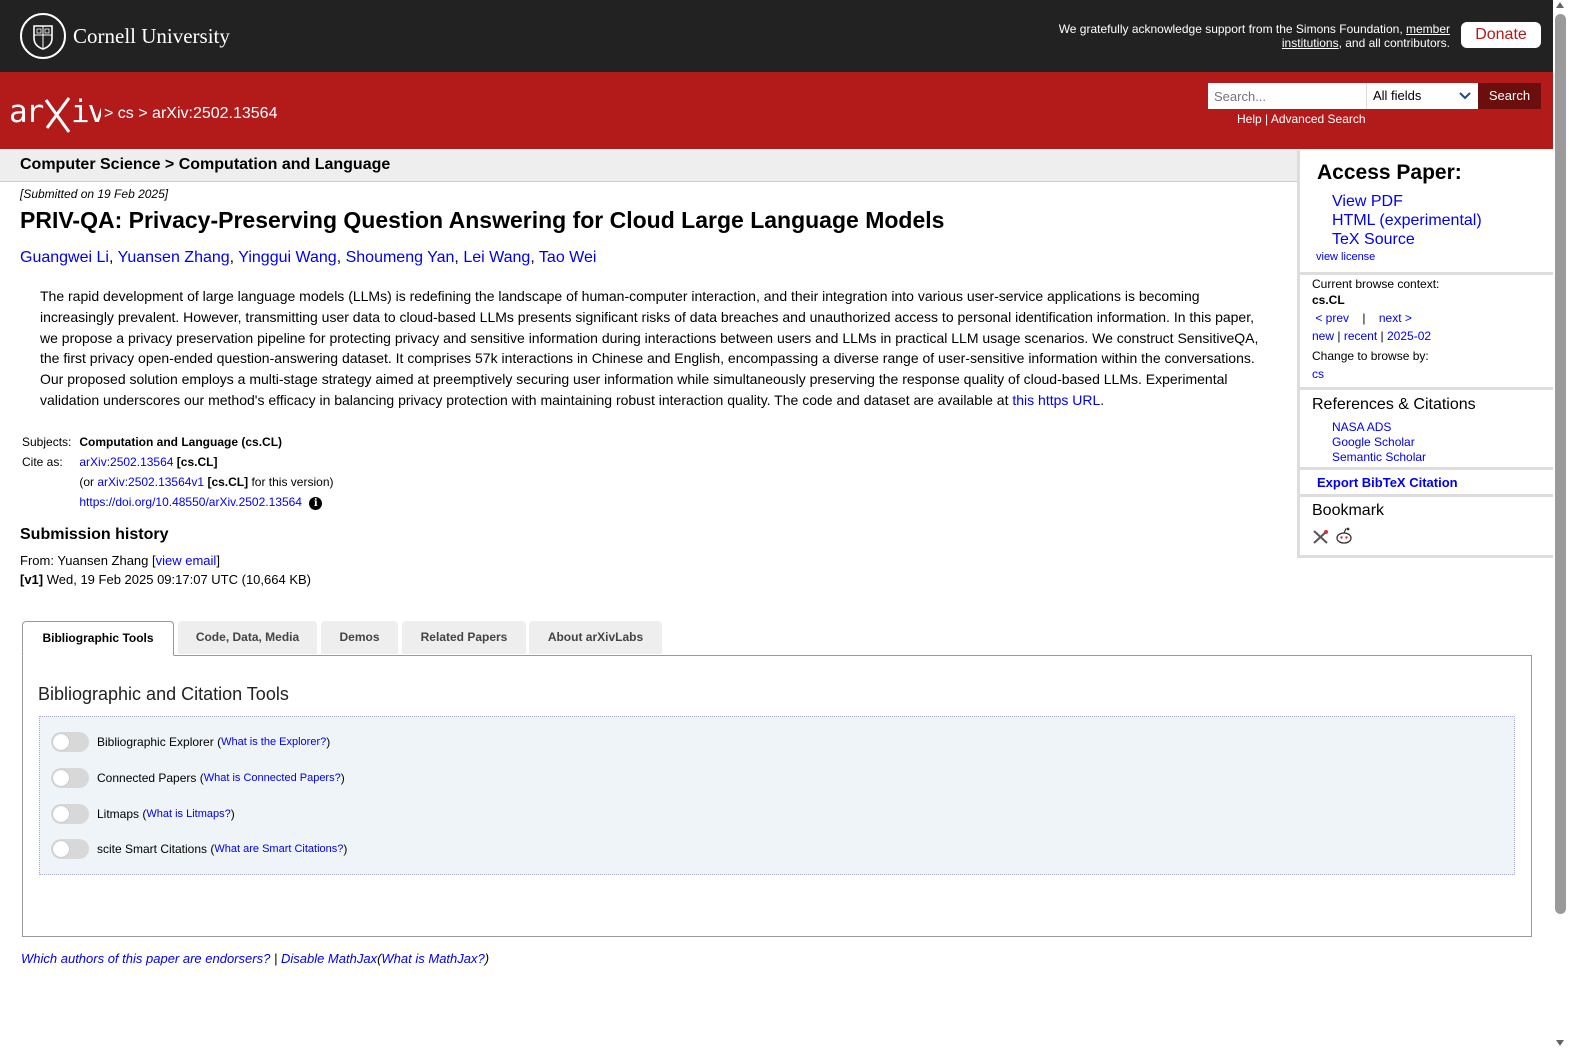 This screenshot has height=1050, width=1578. I want to click on html-experimental-link: HTML (experimental), so click(1407, 220).